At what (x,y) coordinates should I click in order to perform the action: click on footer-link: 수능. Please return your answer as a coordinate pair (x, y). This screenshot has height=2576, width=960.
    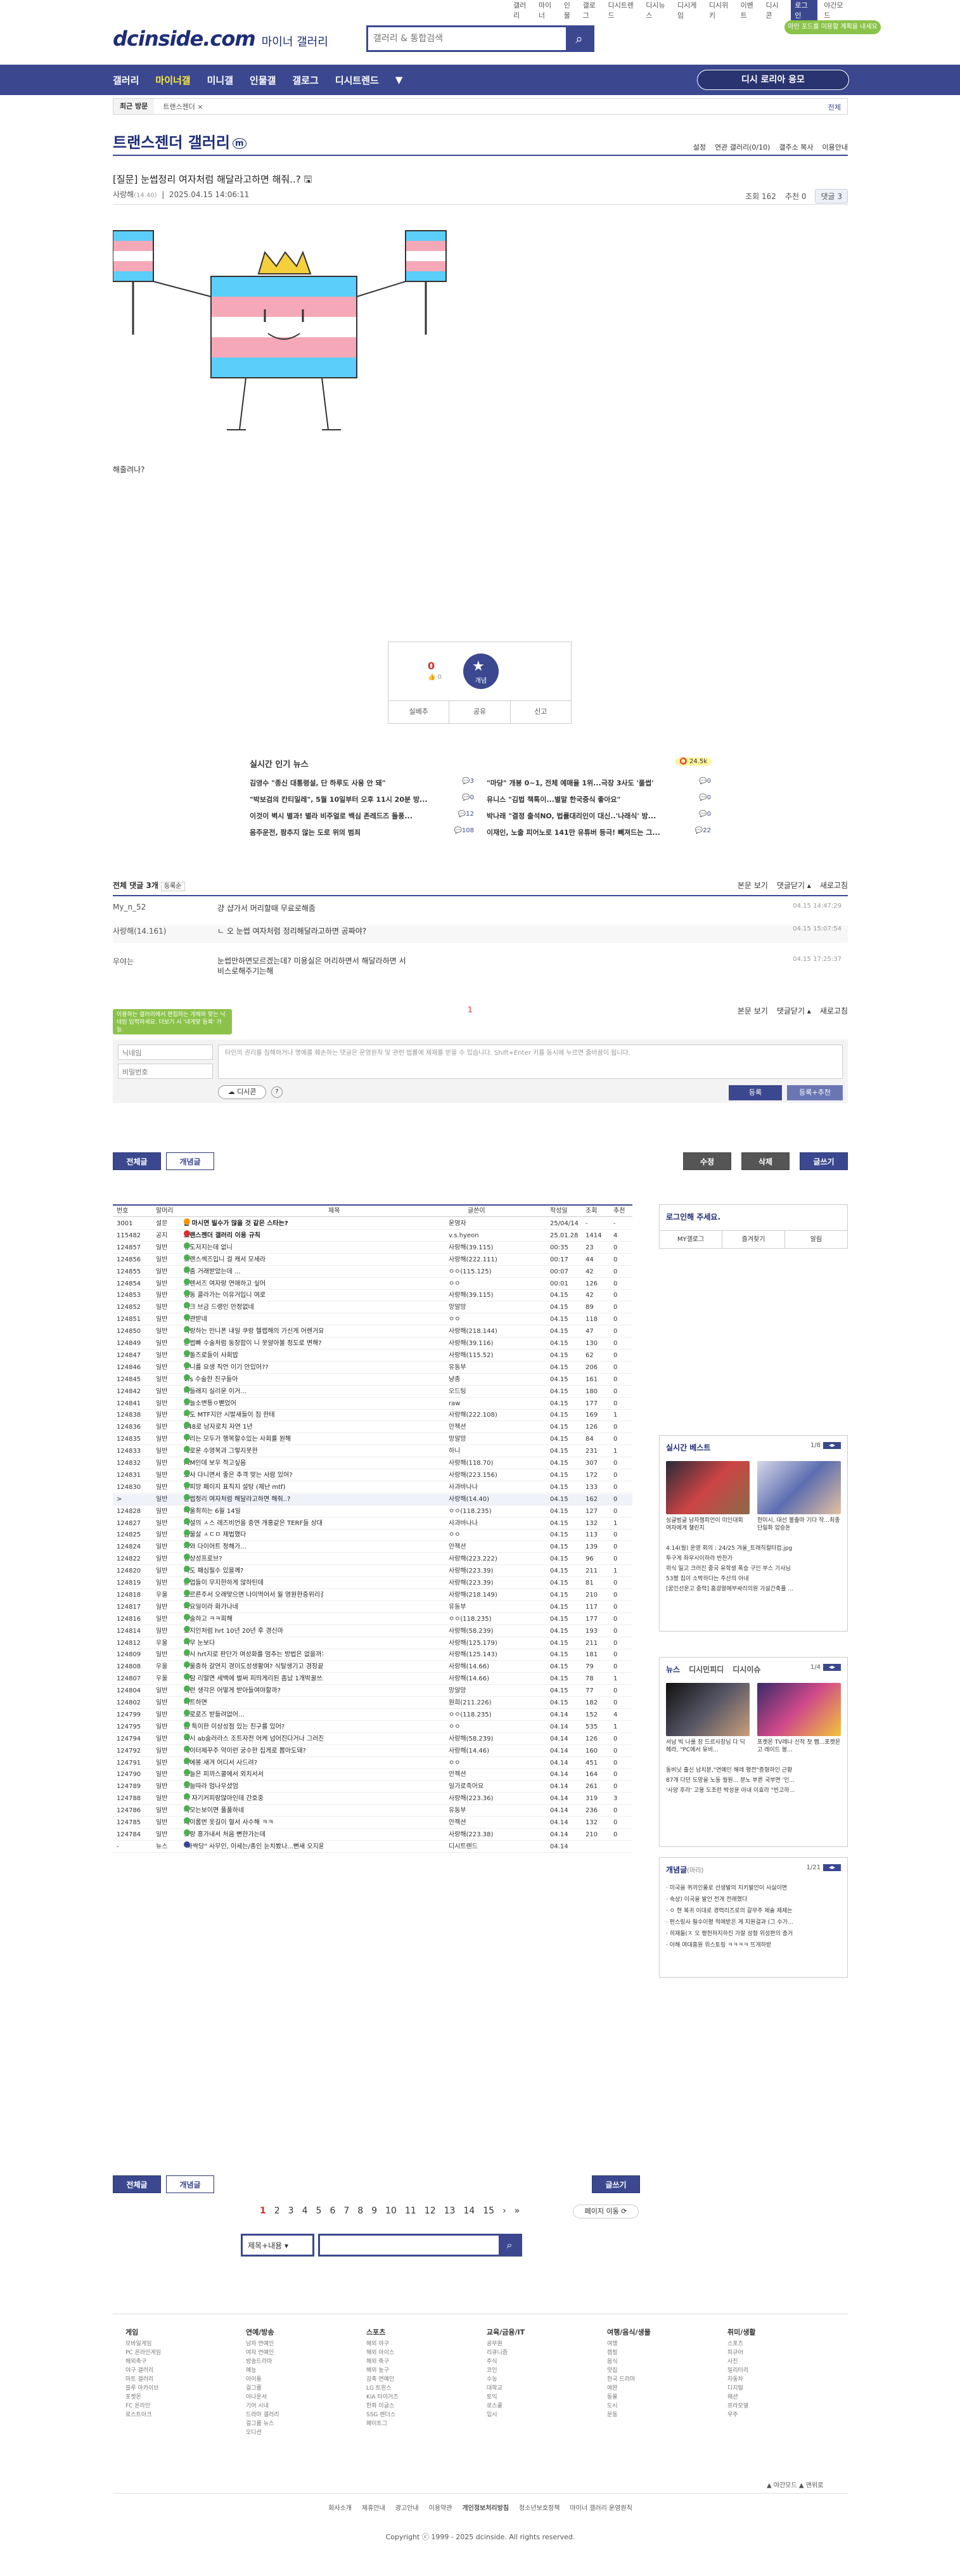
    Looking at the image, I should click on (544, 2379).